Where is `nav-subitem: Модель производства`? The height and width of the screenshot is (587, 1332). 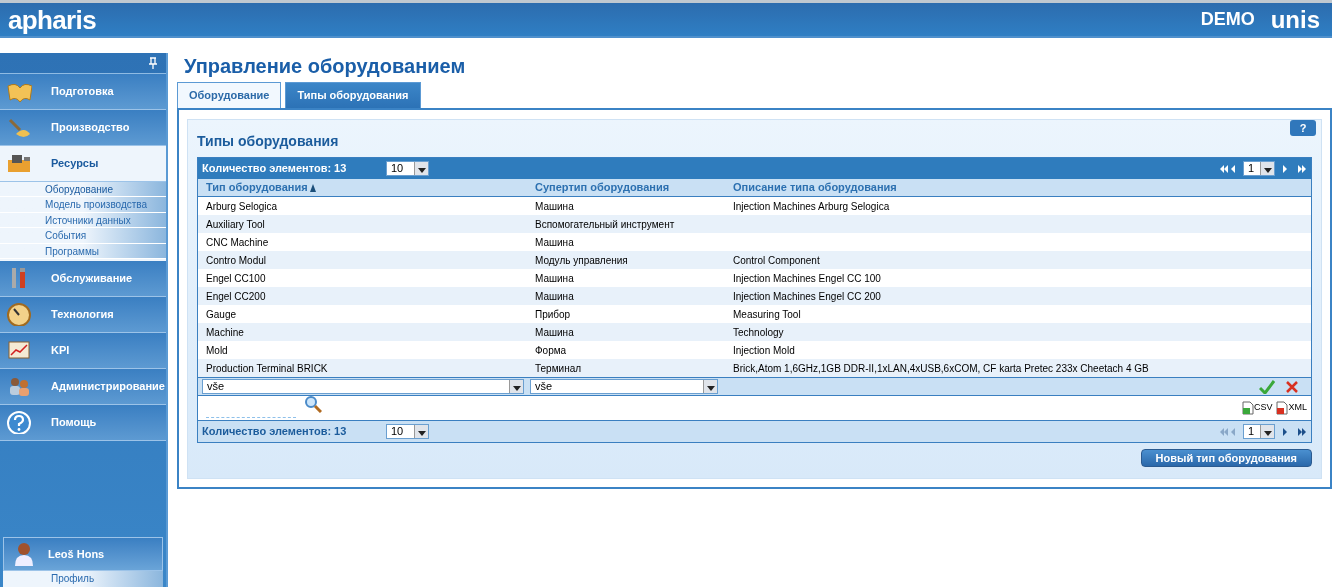
nav-subitem: Модель производства is located at coordinates (83, 205).